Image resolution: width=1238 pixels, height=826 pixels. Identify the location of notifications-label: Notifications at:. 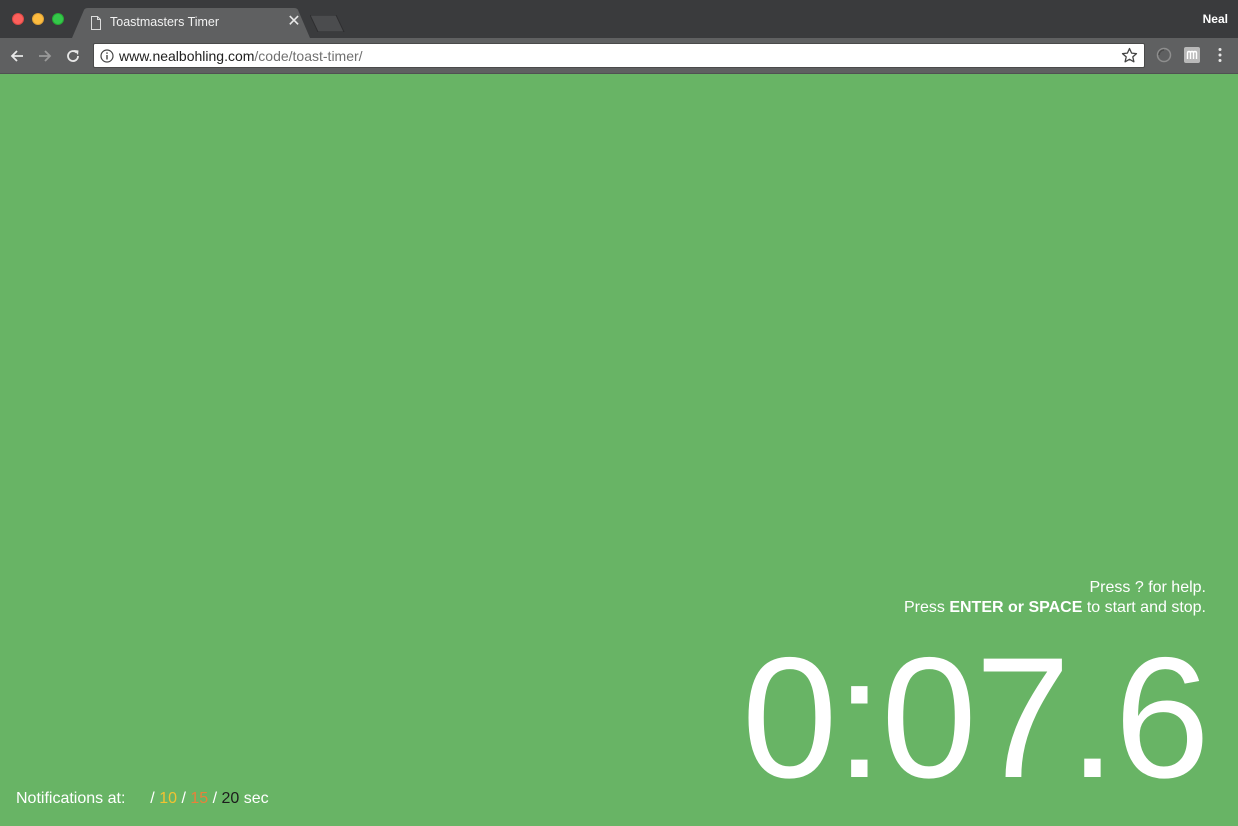
(71, 798).